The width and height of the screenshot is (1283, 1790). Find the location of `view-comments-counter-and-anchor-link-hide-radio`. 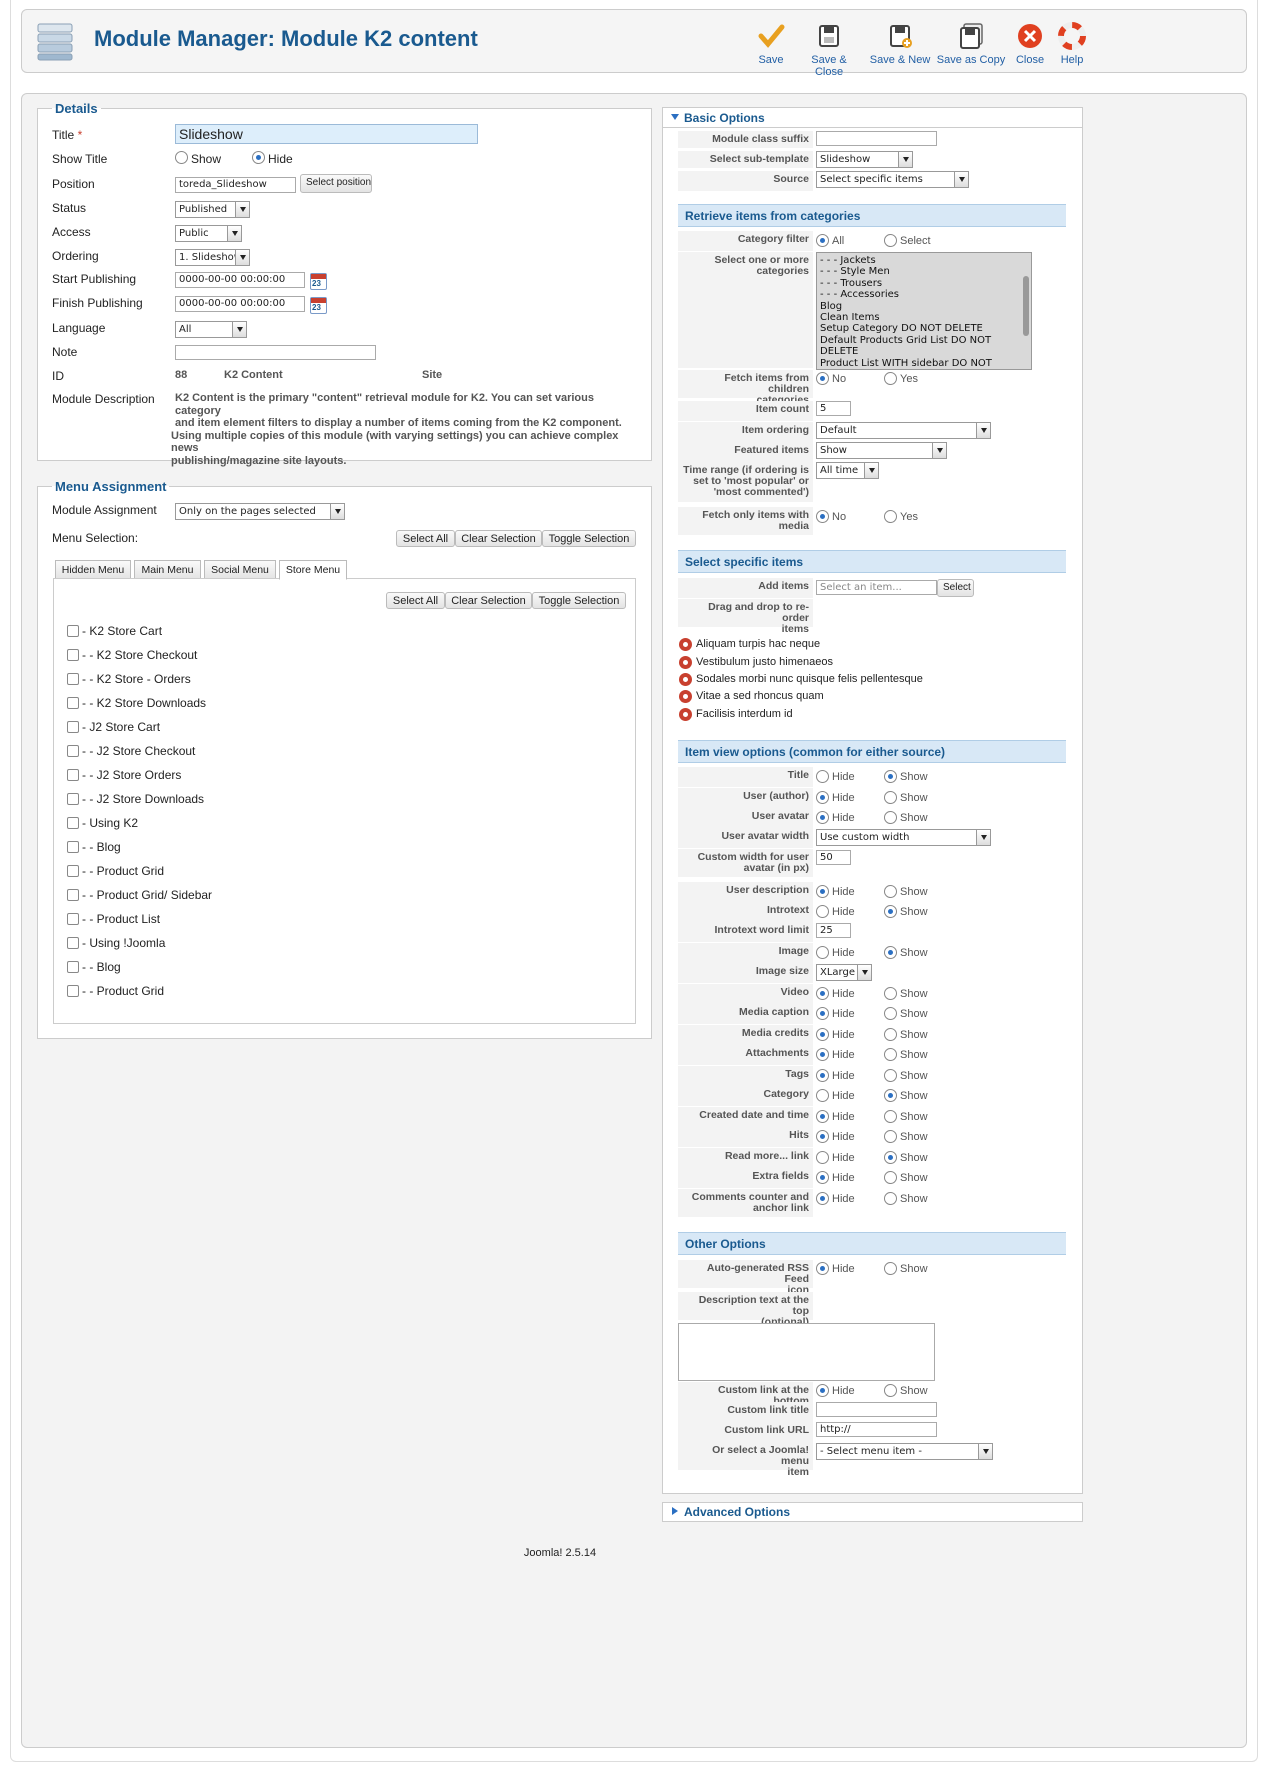

view-comments-counter-and-anchor-link-hide-radio is located at coordinates (822, 1198).